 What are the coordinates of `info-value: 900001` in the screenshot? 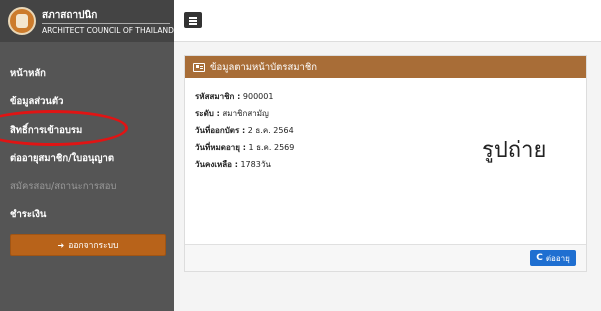 It's located at (258, 96).